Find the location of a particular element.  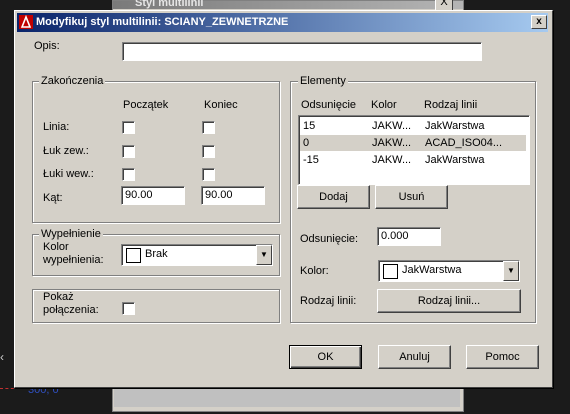

fill-group-title: Wypełnienie is located at coordinates (71, 234).